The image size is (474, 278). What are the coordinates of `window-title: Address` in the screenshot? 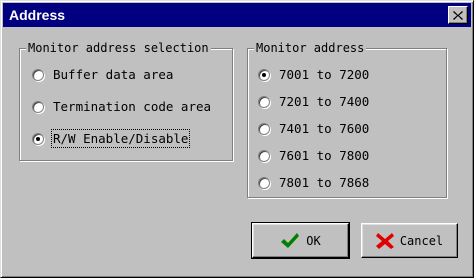 It's located at (37, 15).